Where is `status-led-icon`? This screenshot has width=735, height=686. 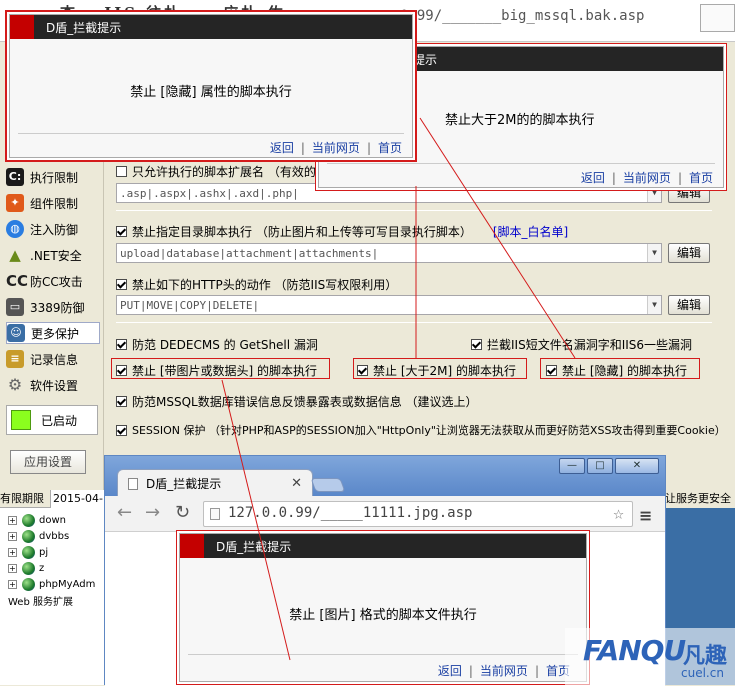 status-led-icon is located at coordinates (21, 420).